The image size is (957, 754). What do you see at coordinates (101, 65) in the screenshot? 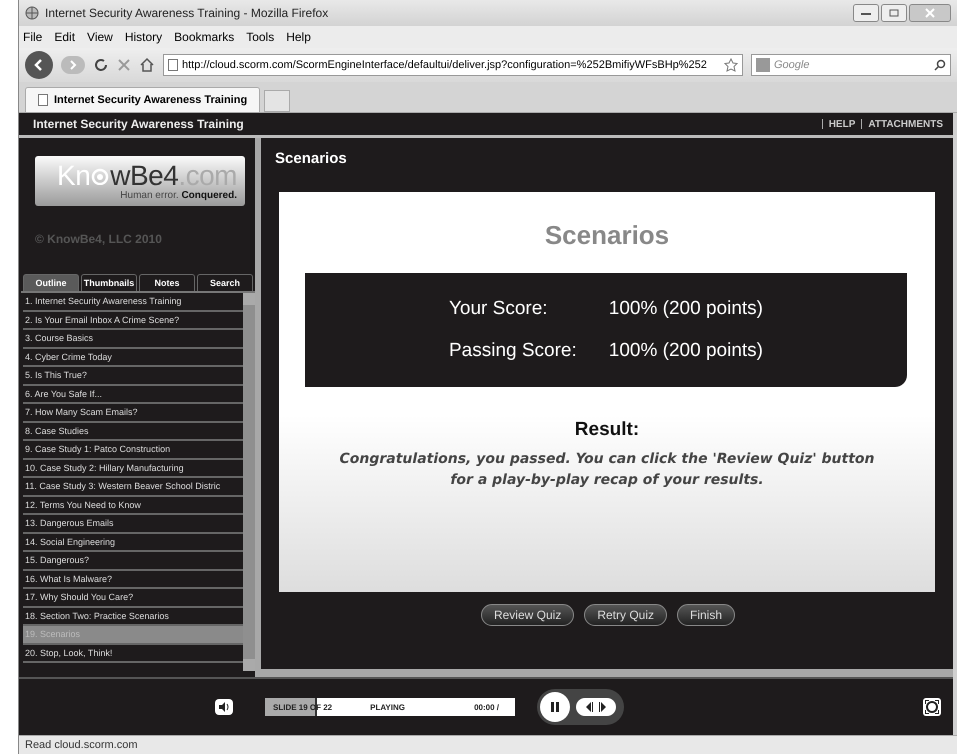
I see `reload-icon` at bounding box center [101, 65].